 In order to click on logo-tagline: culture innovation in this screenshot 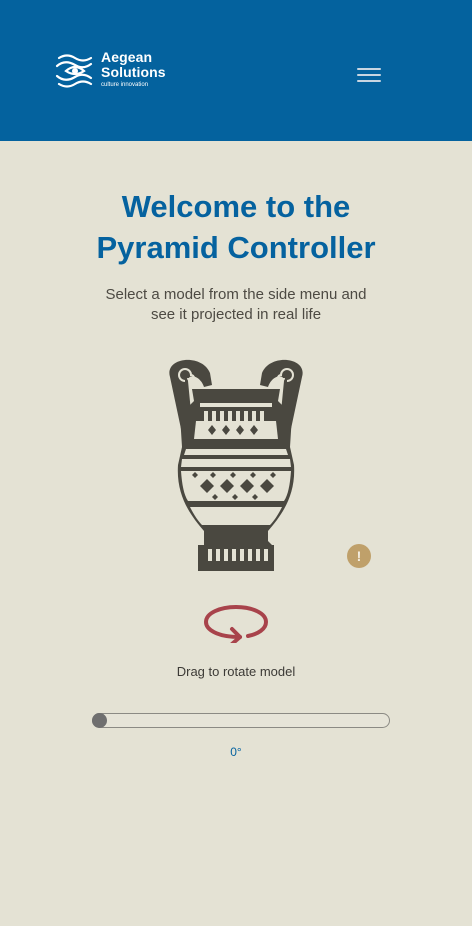, I will do `click(125, 85)`.